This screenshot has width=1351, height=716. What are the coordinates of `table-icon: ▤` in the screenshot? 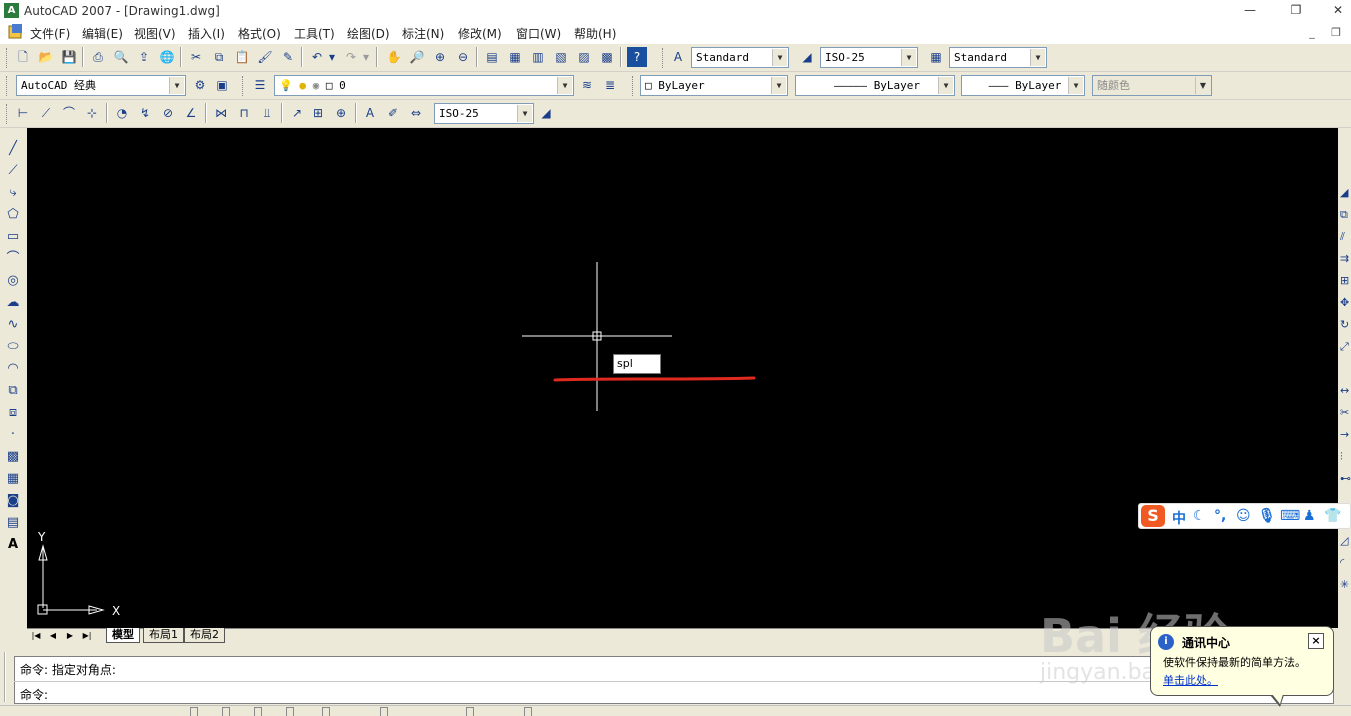 It's located at (13, 522).